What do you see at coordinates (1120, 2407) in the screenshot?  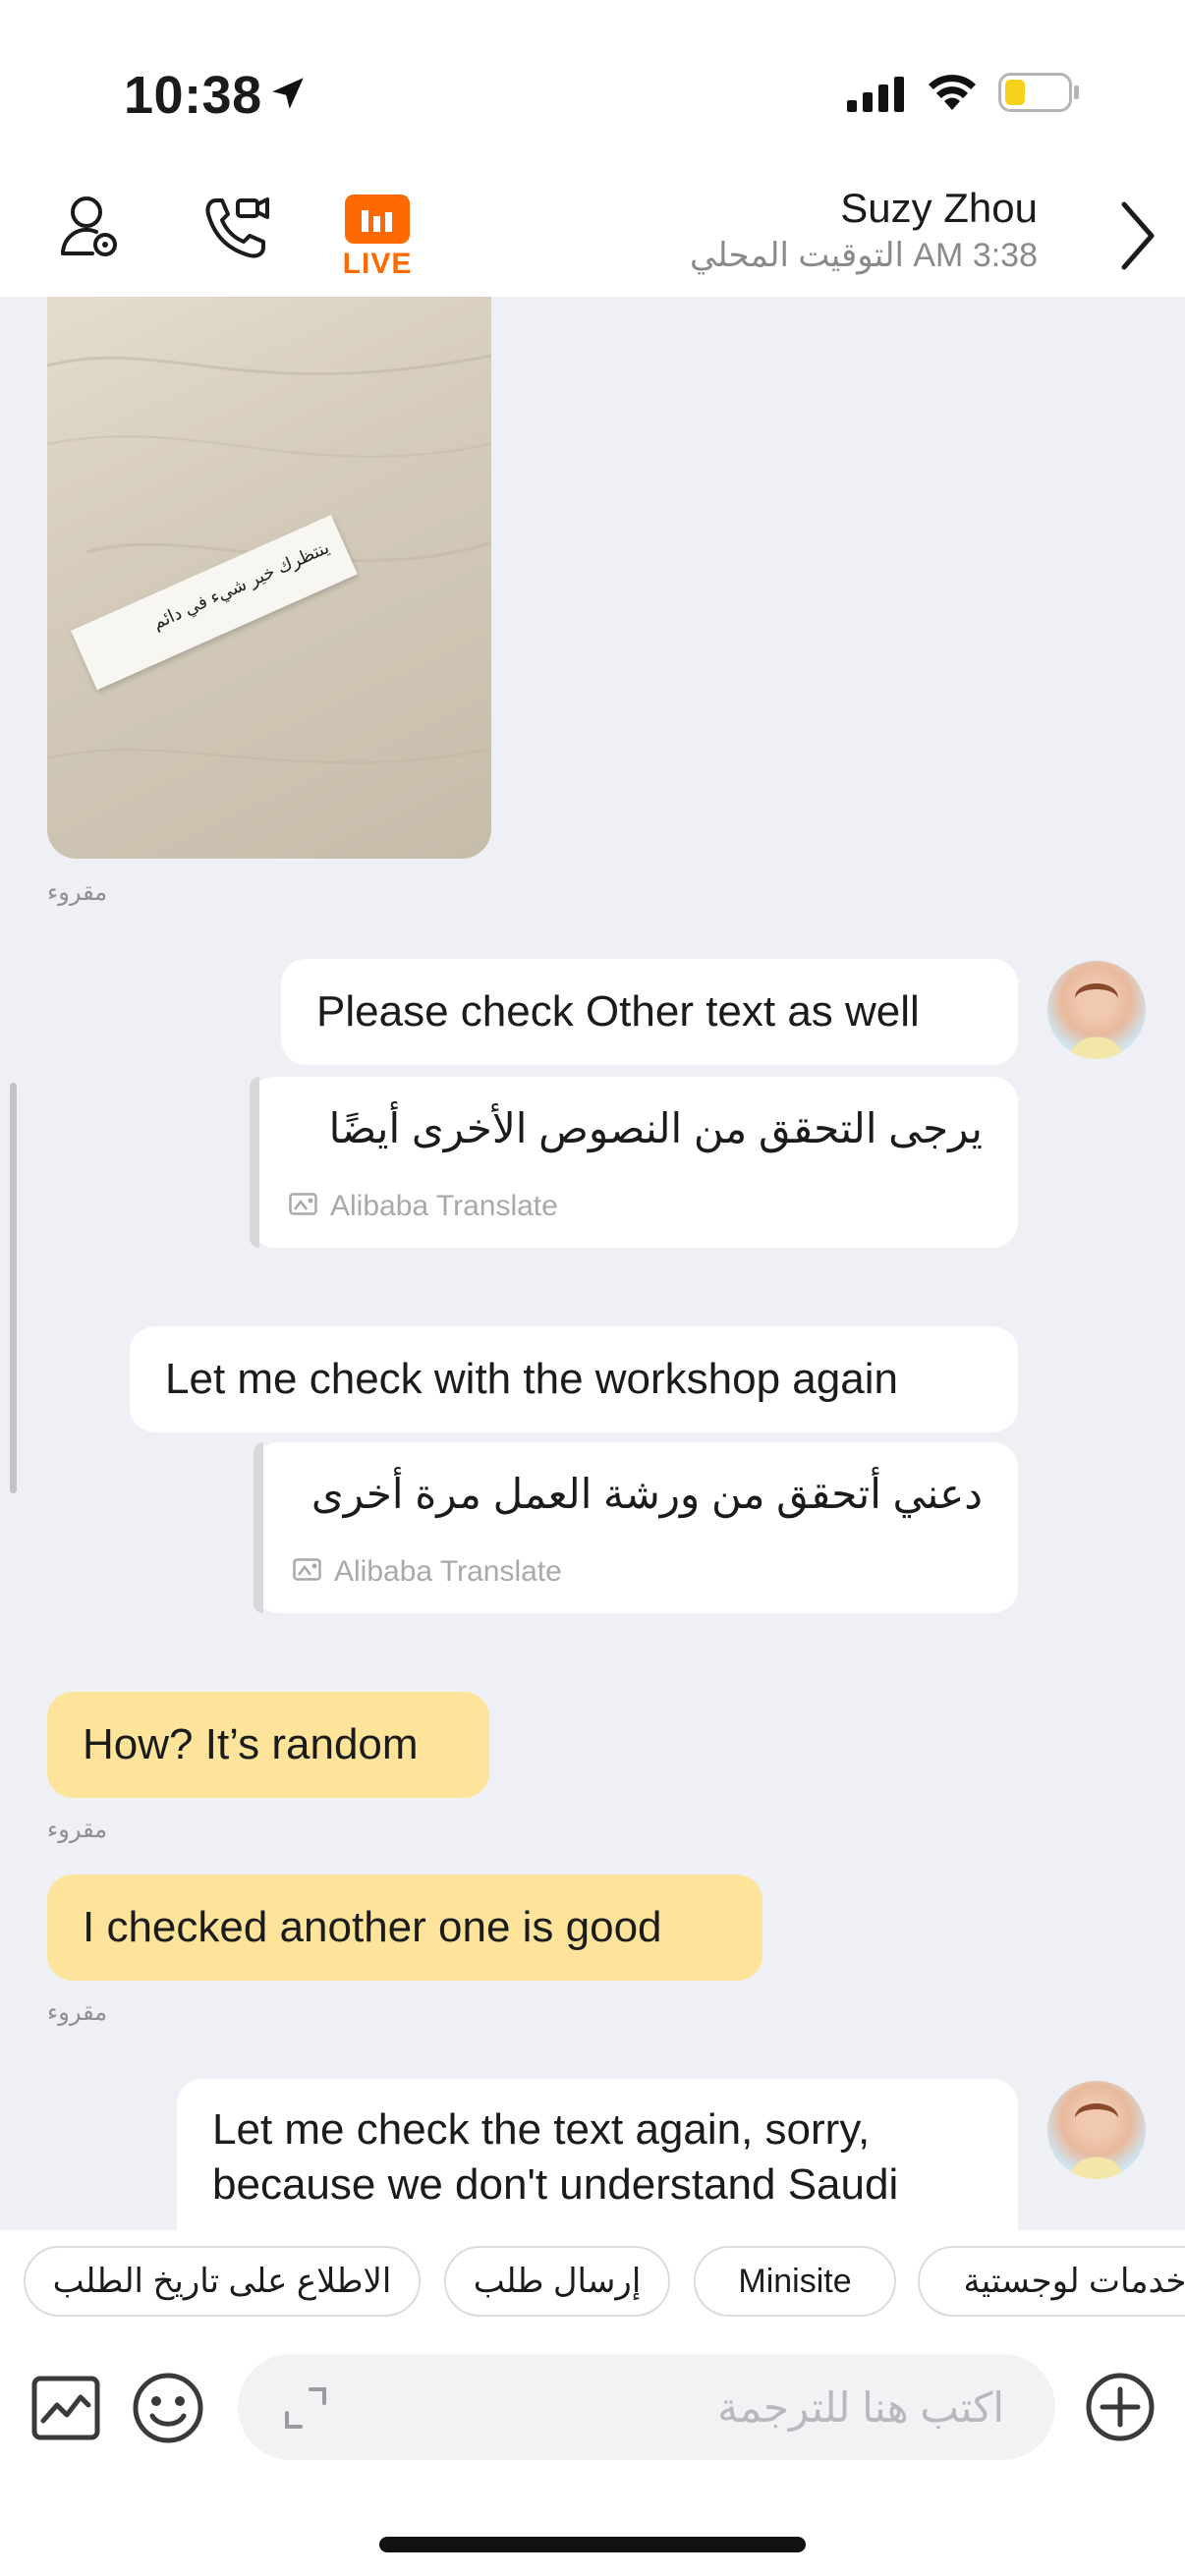 I see `add-icon` at bounding box center [1120, 2407].